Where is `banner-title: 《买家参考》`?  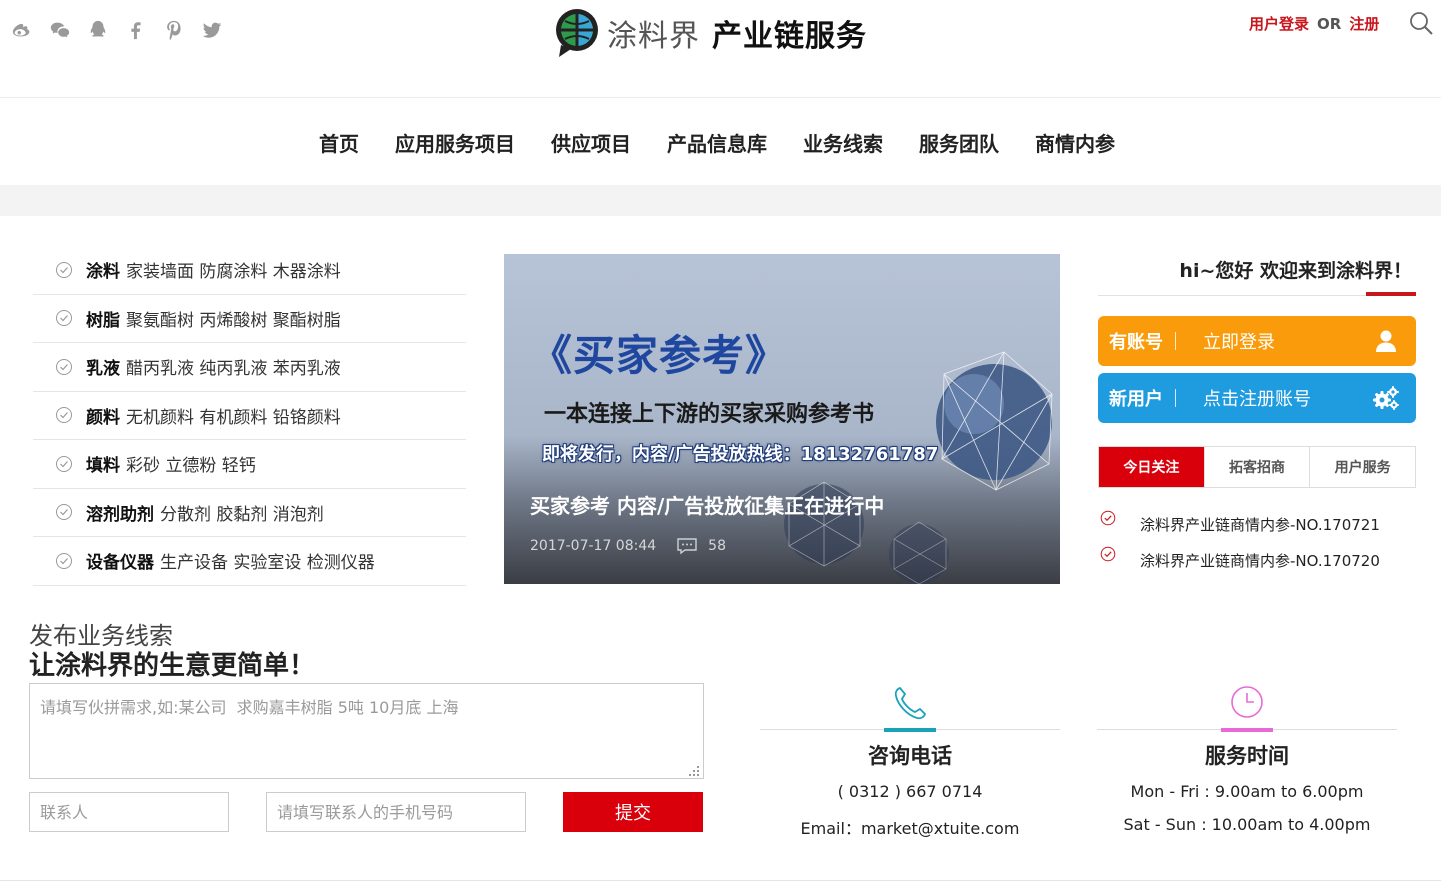 banner-title: 《买家参考》 is located at coordinates (659, 355).